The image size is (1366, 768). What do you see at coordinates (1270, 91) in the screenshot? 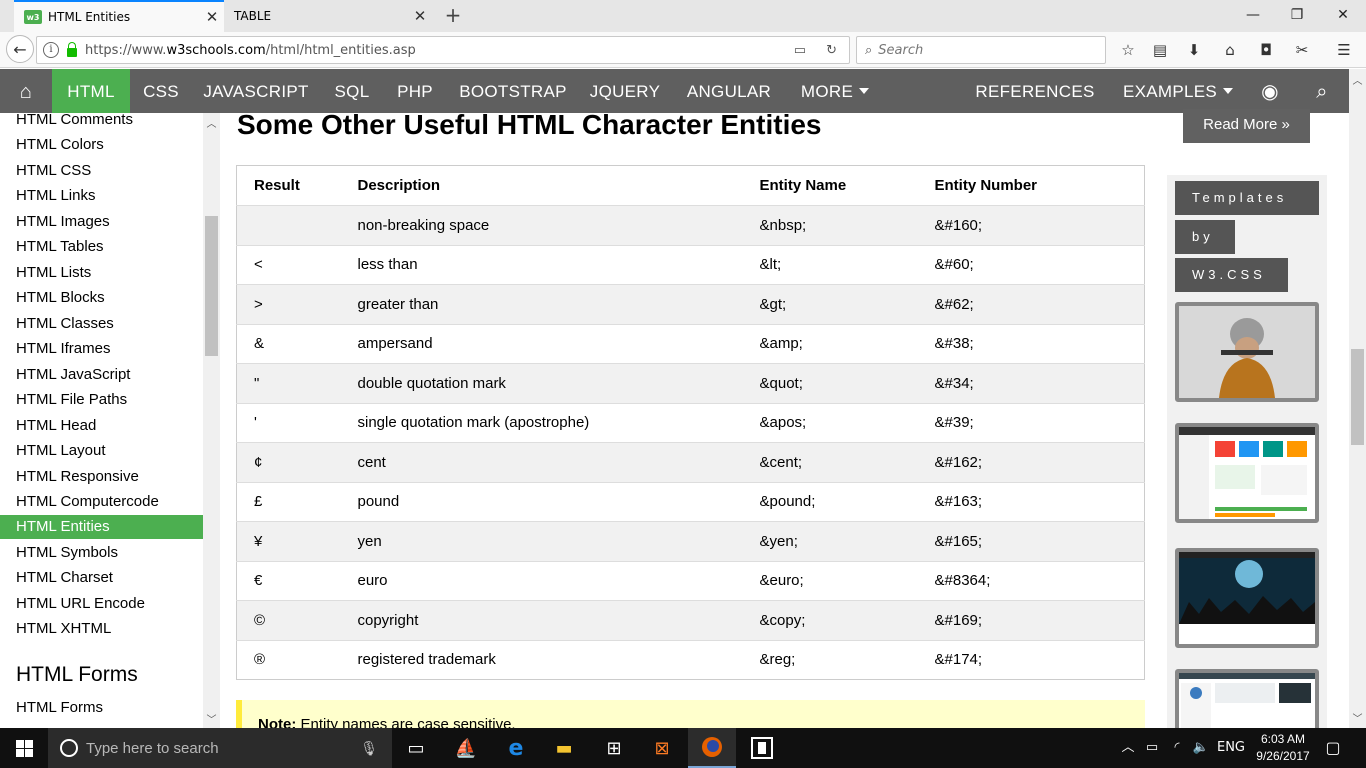
I see `translate-globe-icon: ◉` at bounding box center [1270, 91].